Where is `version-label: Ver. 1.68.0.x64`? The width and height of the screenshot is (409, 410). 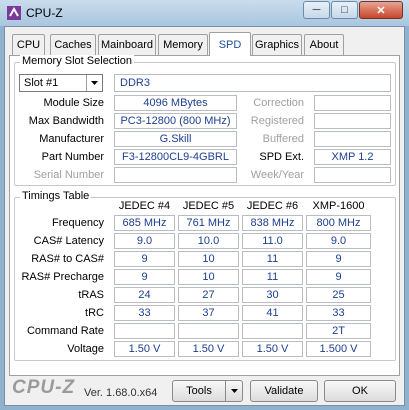
version-label: Ver. 1.68.0.x64 is located at coordinates (121, 393).